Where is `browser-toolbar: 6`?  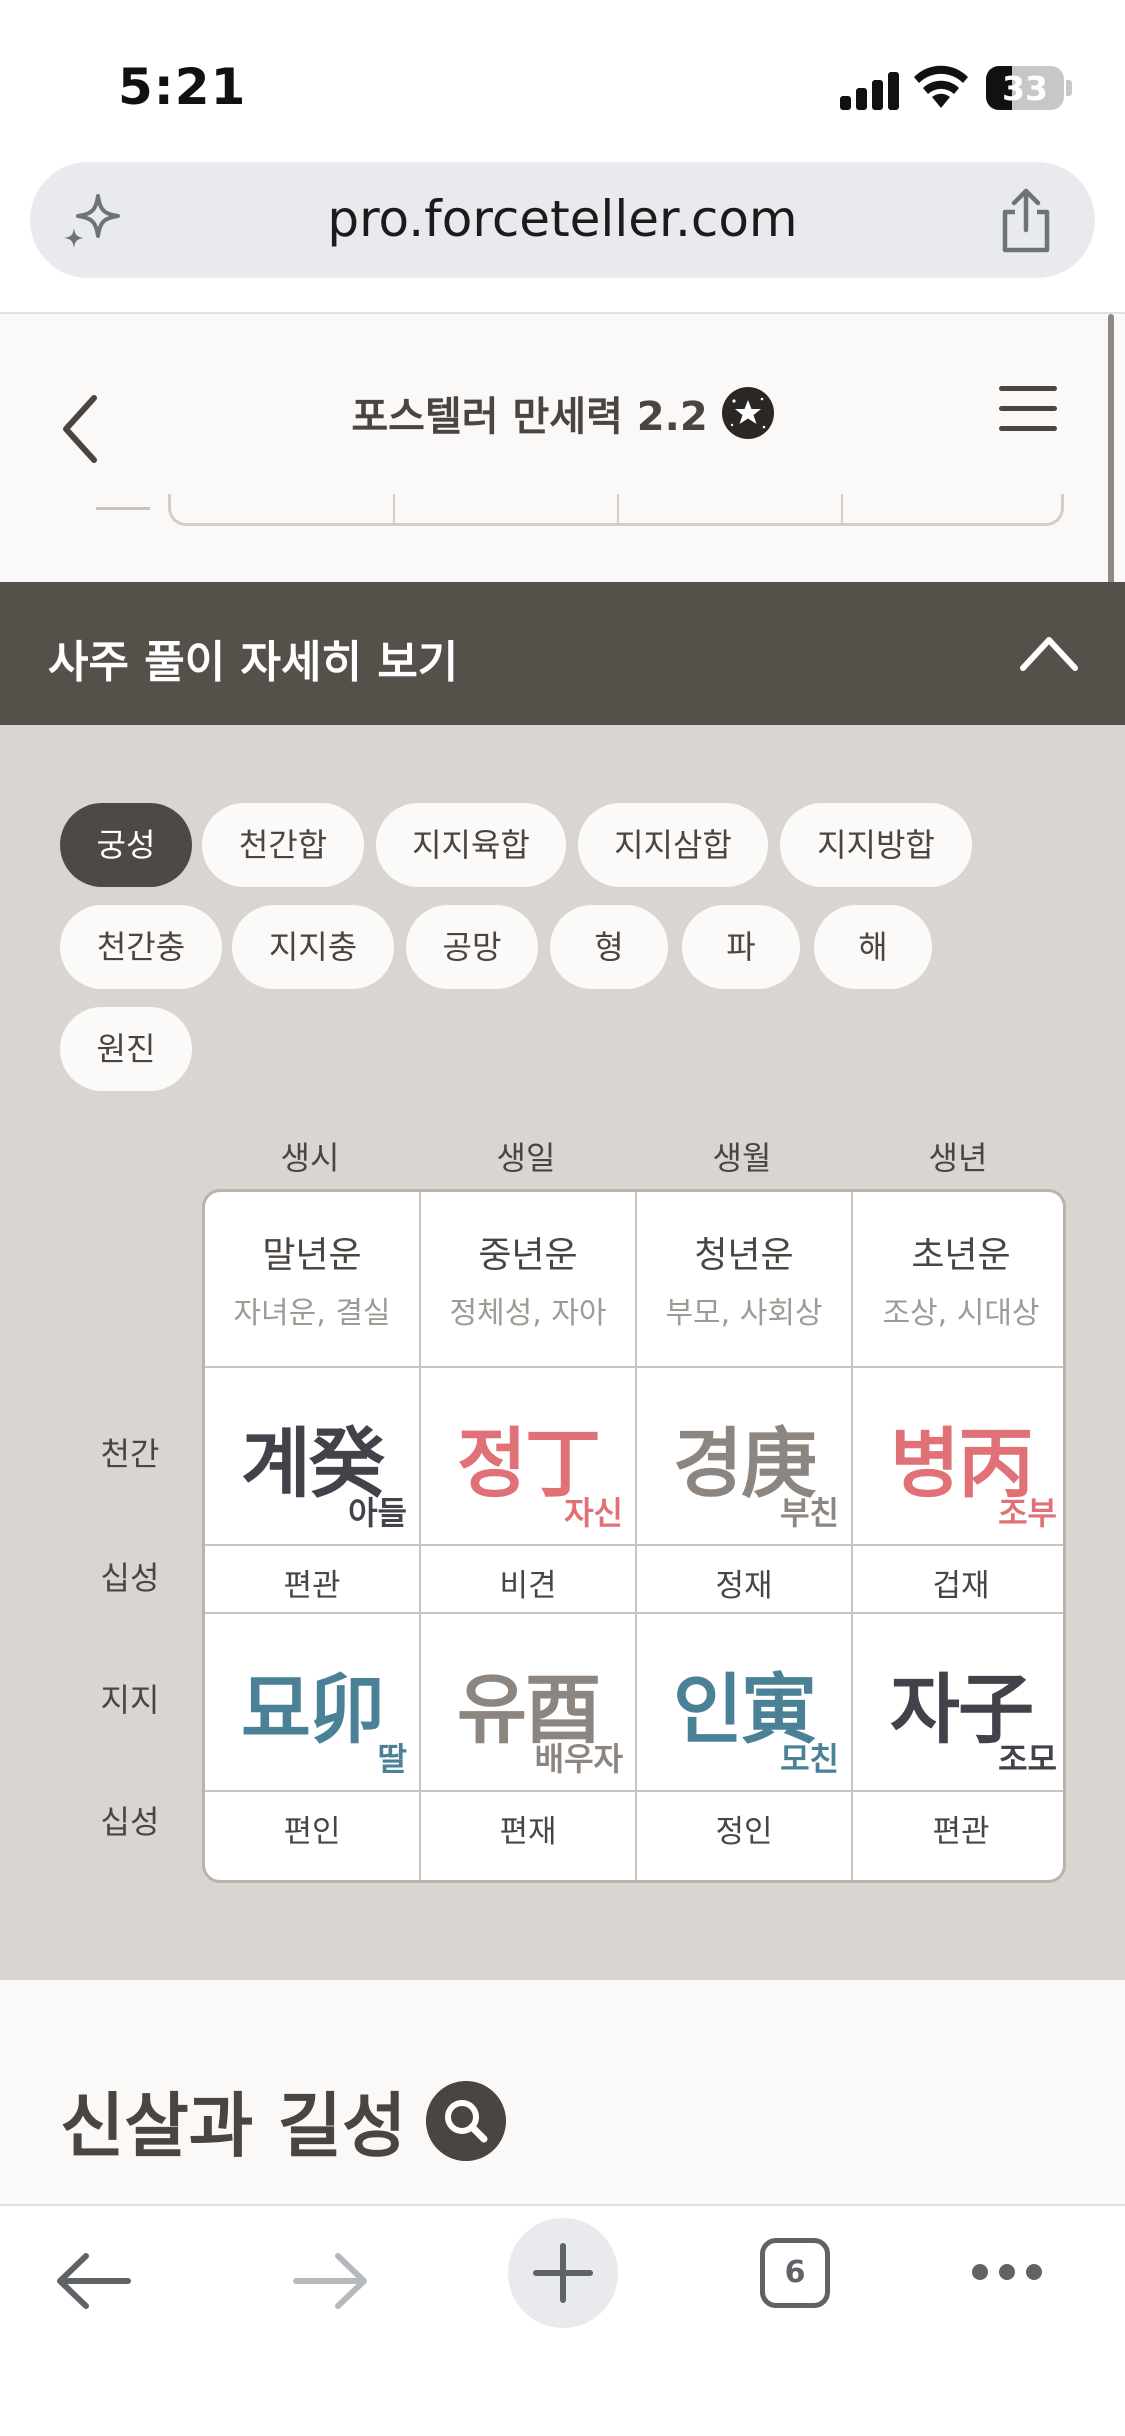 browser-toolbar: 6 is located at coordinates (562, 2320).